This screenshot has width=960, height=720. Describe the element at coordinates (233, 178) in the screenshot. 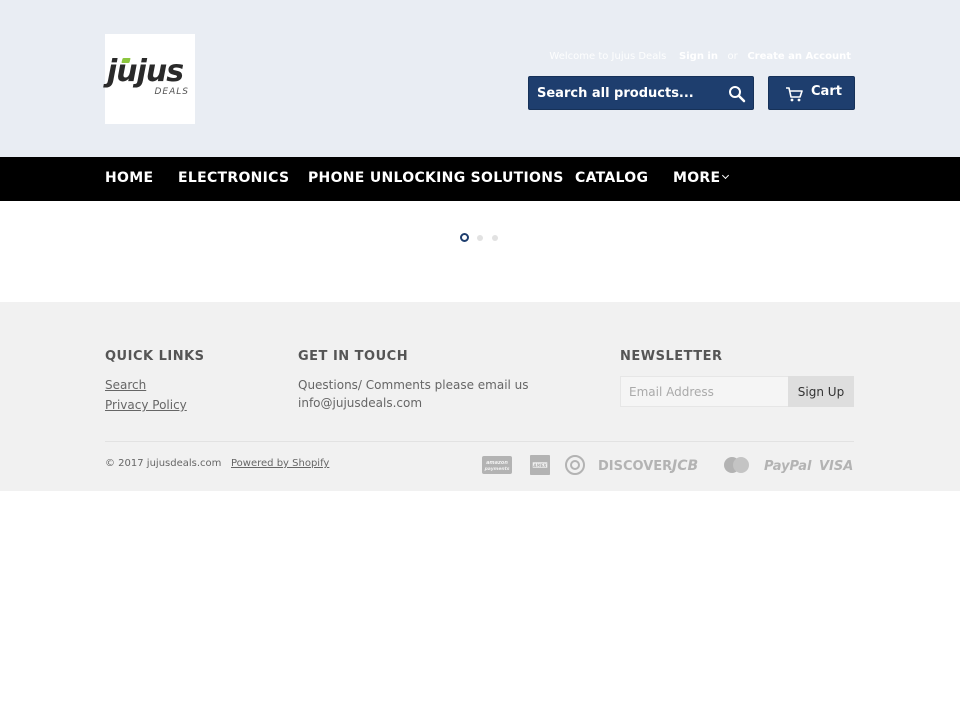

I see `nav-item-electronics: ELECTRONICS` at that location.